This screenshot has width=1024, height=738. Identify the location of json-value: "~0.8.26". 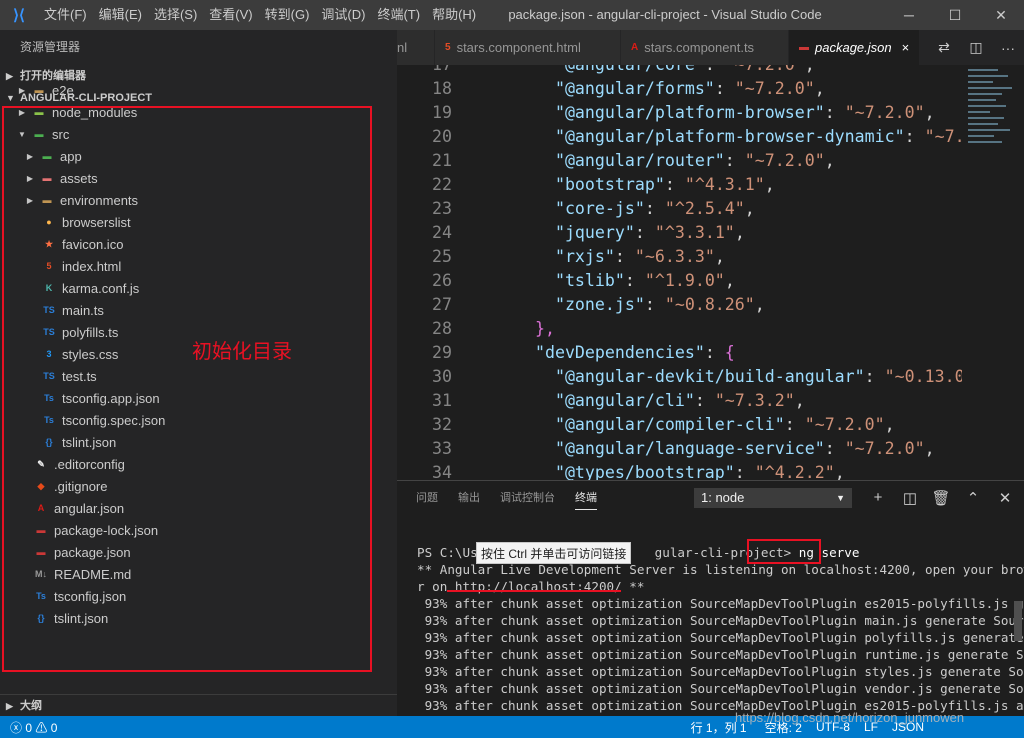
(709, 304).